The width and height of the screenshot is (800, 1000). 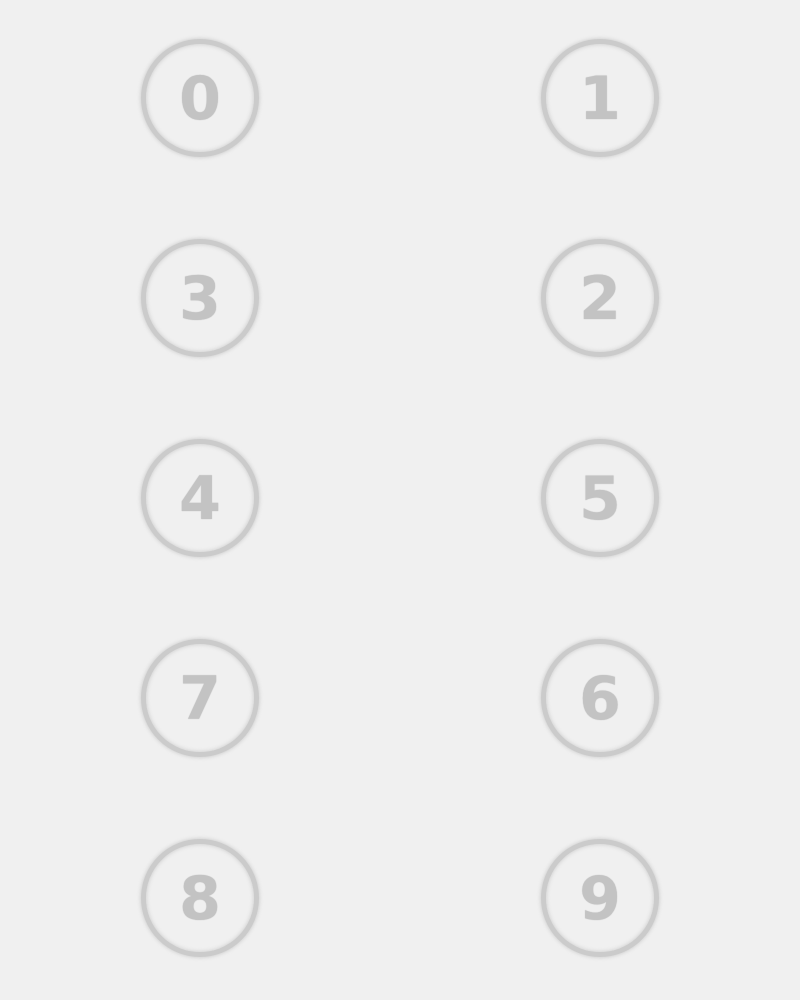 I want to click on number-button-7: 7, so click(x=200, y=698).